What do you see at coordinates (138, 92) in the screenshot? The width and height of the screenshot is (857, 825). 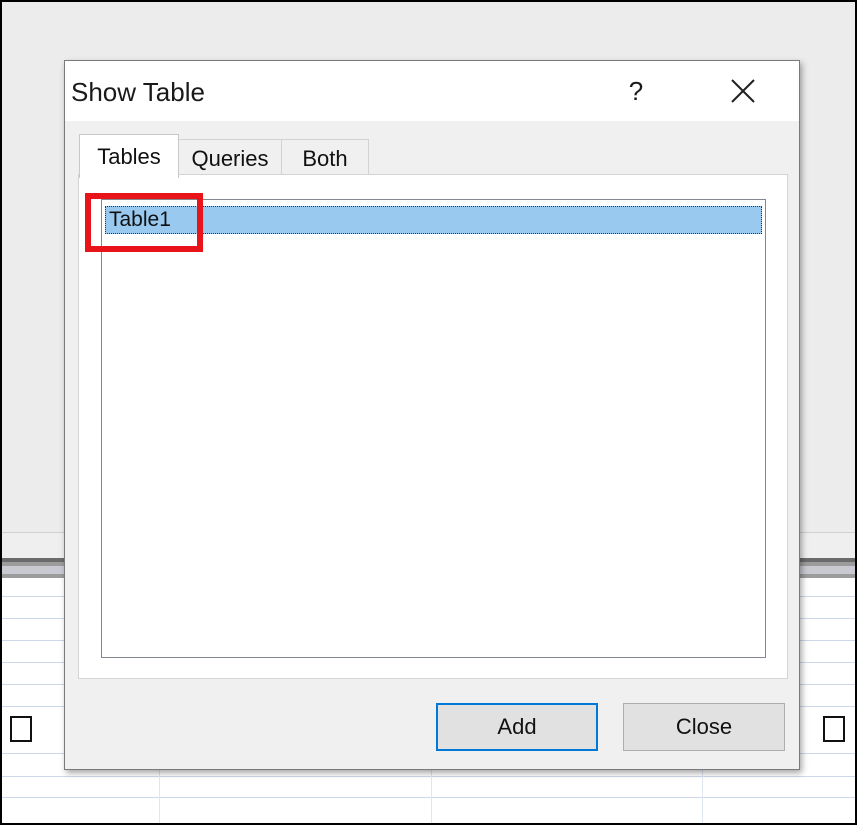 I see `dialog-title: Show Table` at bounding box center [138, 92].